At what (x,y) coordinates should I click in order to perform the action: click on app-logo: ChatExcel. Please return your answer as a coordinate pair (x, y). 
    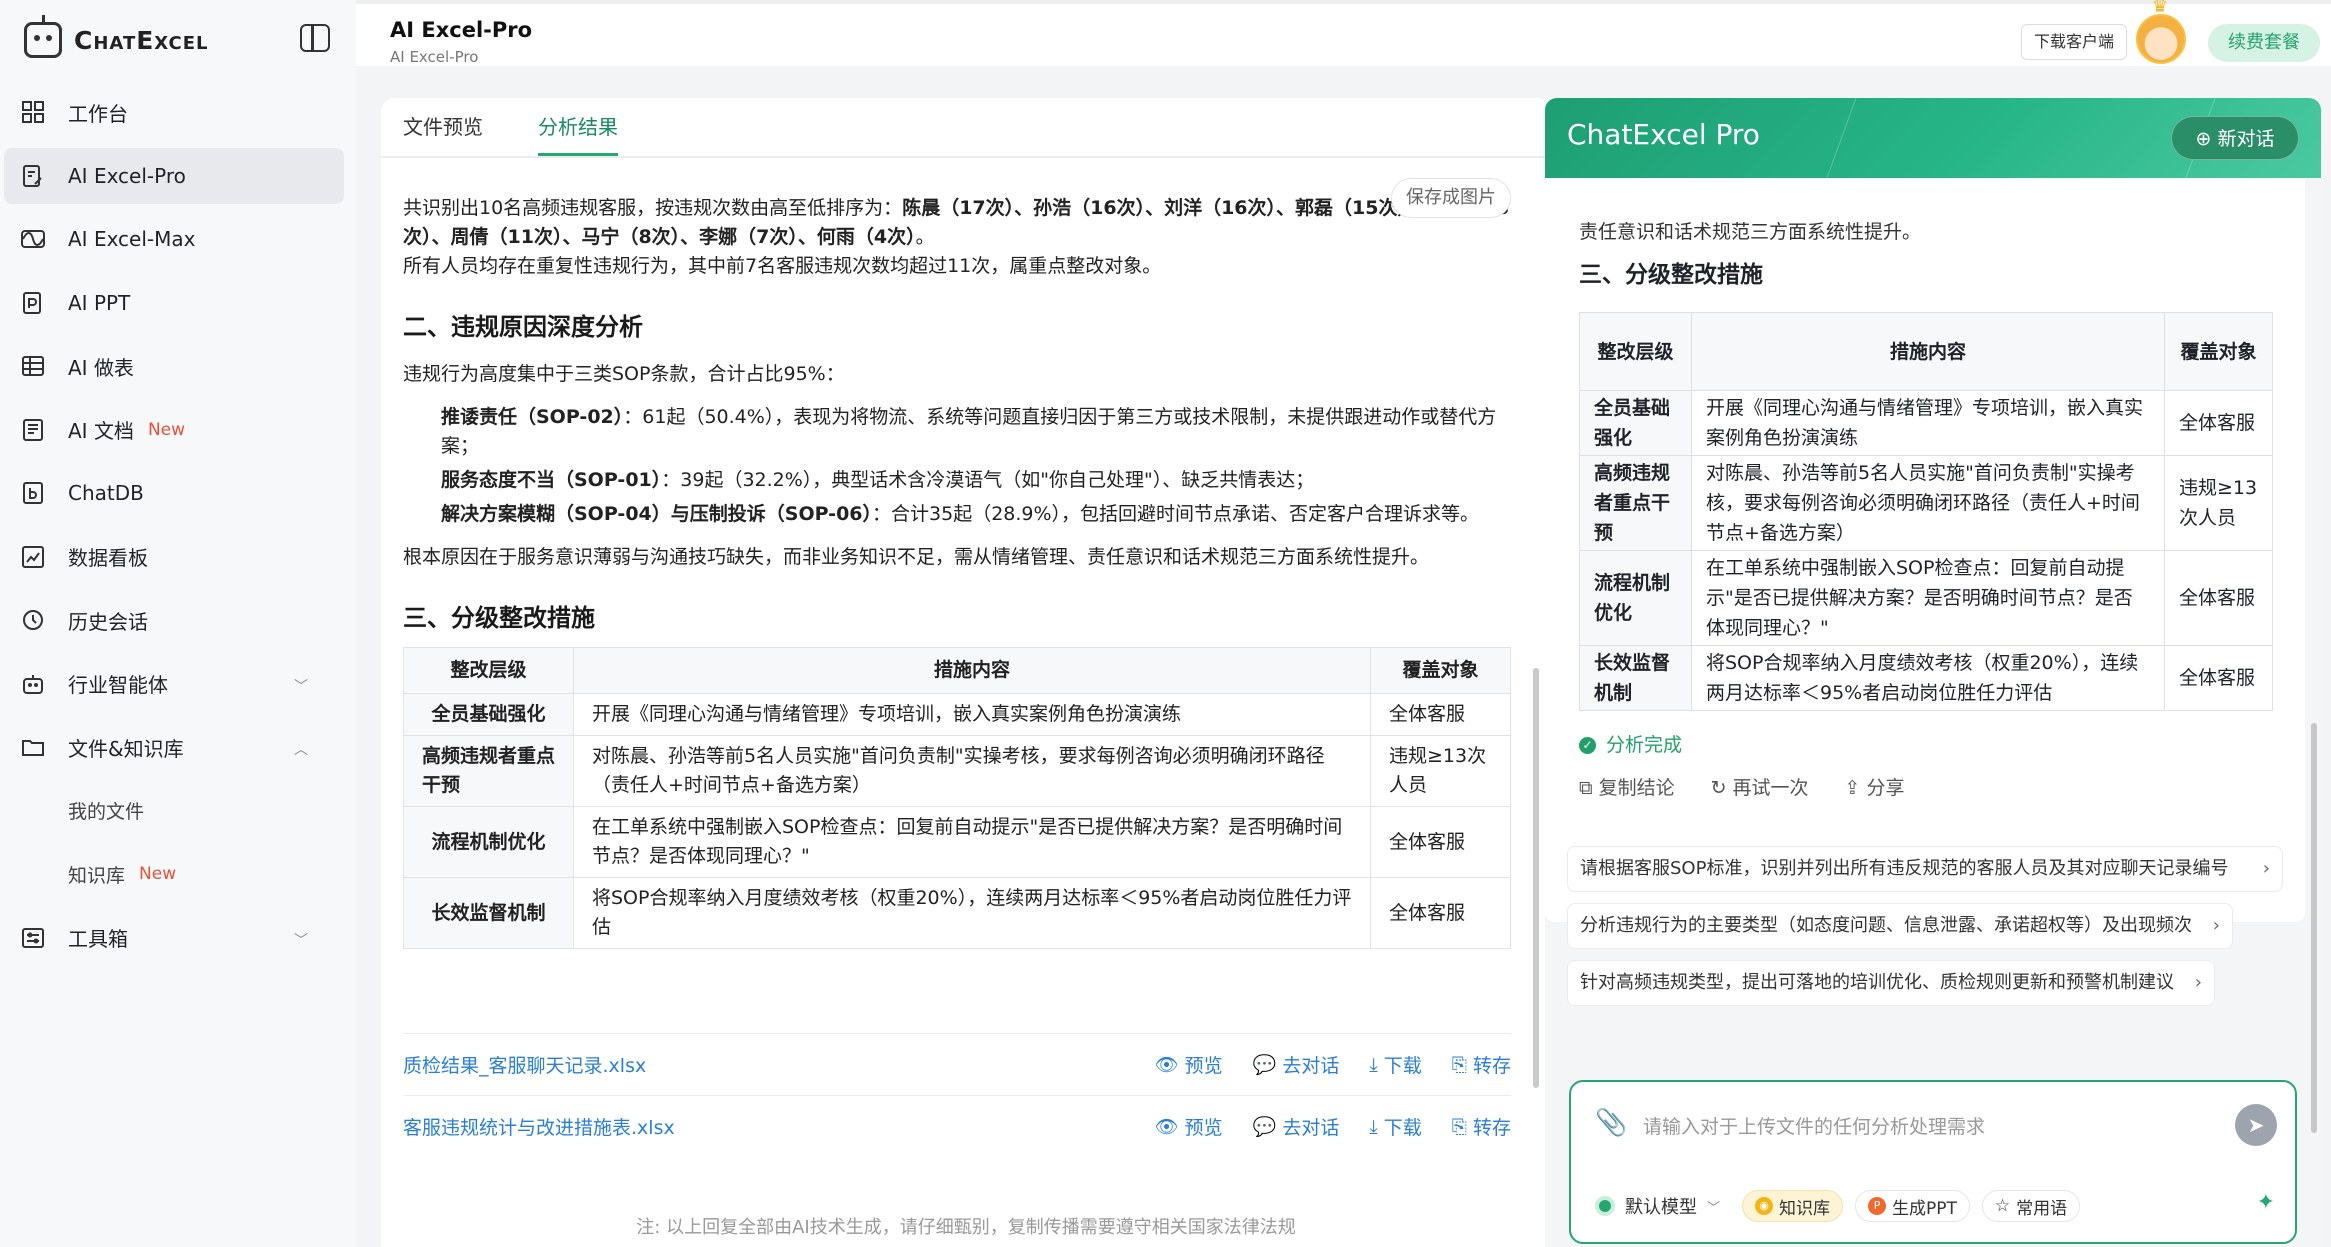
    Looking at the image, I should click on (116, 38).